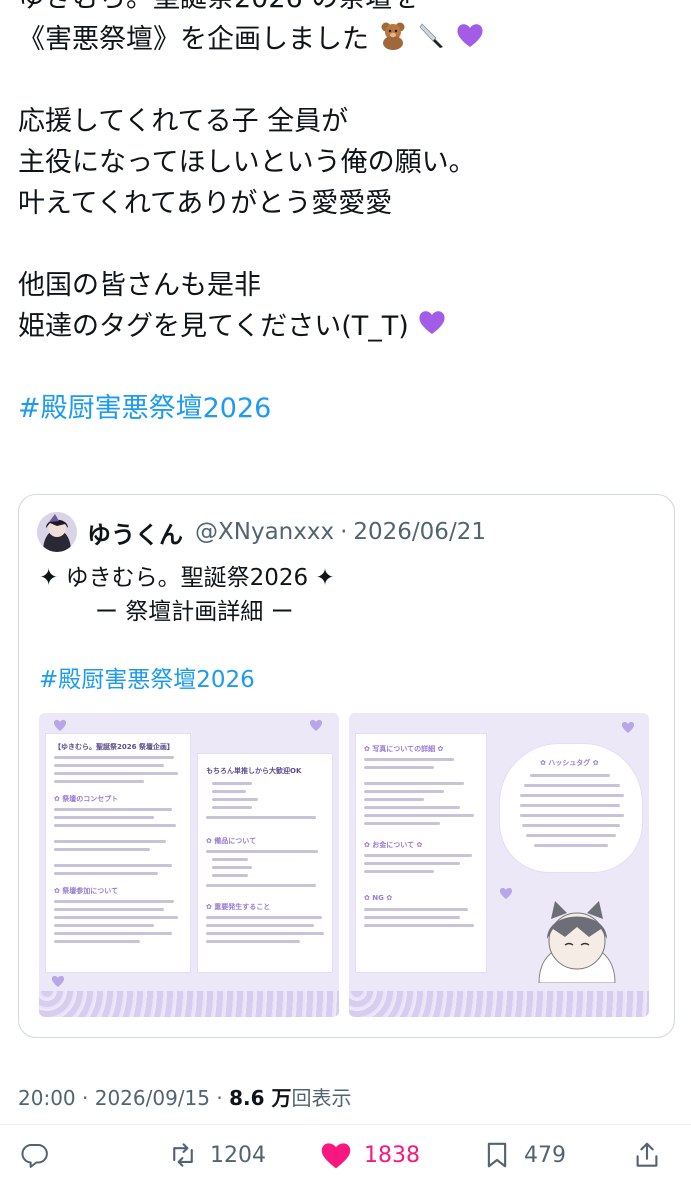 This screenshot has width=691, height=1200. Describe the element at coordinates (392, 1155) in the screenshot. I see `like-count: 1838` at that location.